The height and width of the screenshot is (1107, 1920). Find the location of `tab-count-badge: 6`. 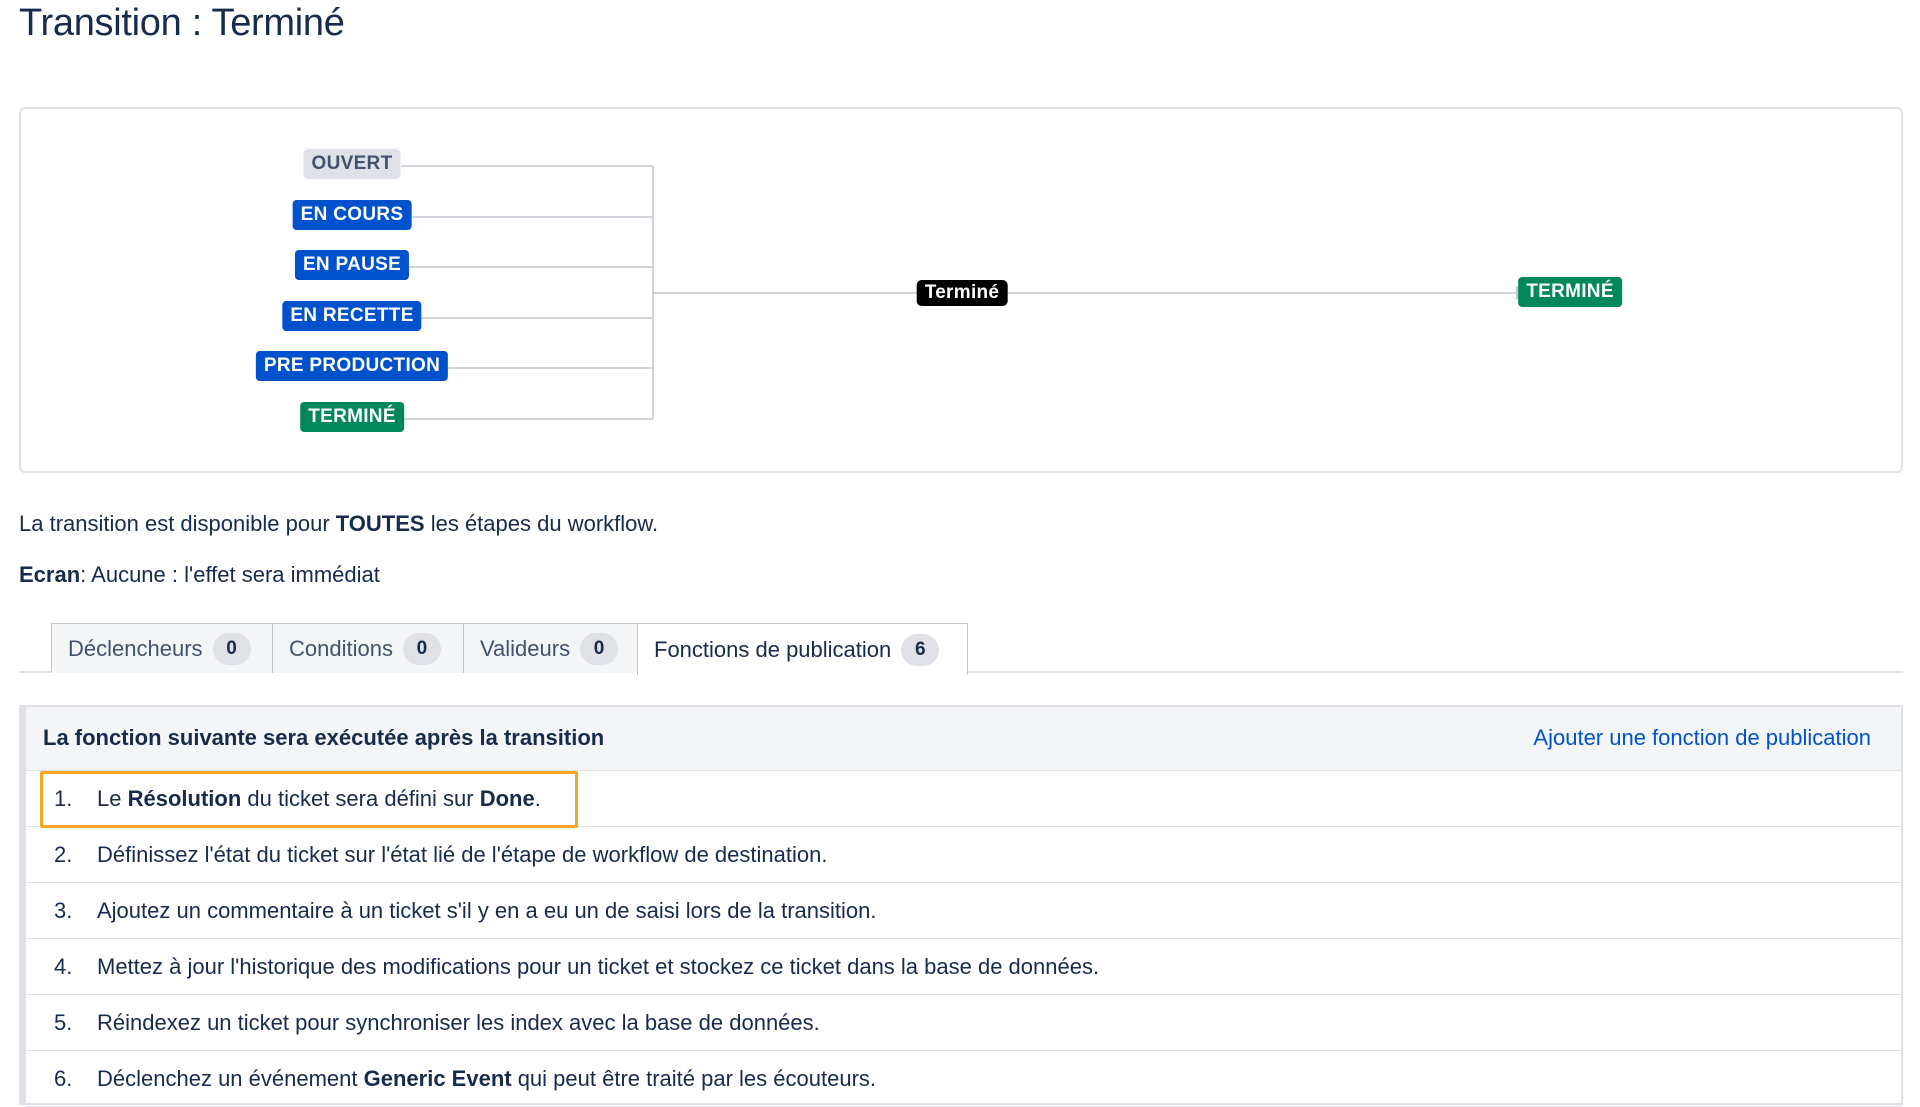

tab-count-badge: 6 is located at coordinates (920, 649).